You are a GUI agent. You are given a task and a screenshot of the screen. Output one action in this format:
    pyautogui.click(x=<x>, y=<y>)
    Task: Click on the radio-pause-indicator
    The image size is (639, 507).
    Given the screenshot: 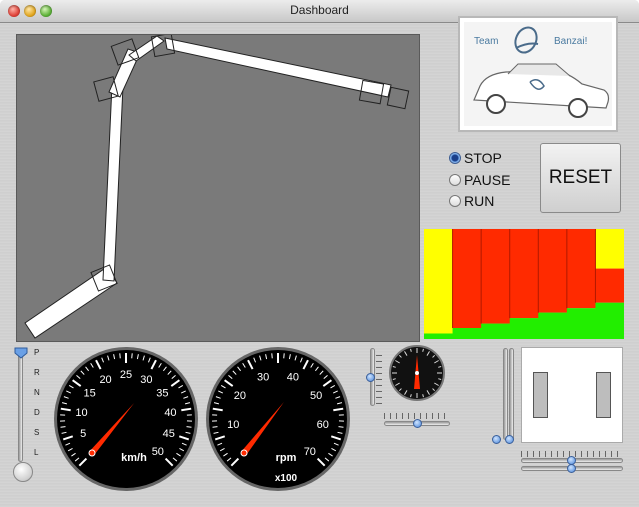 What is the action you would take?
    pyautogui.click(x=455, y=180)
    